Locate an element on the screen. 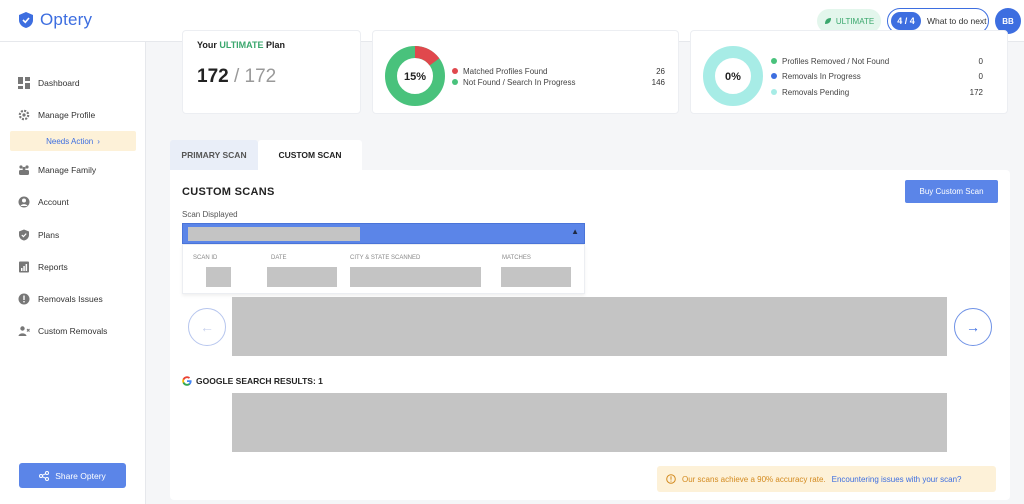  shield-icon is located at coordinates (24, 235).